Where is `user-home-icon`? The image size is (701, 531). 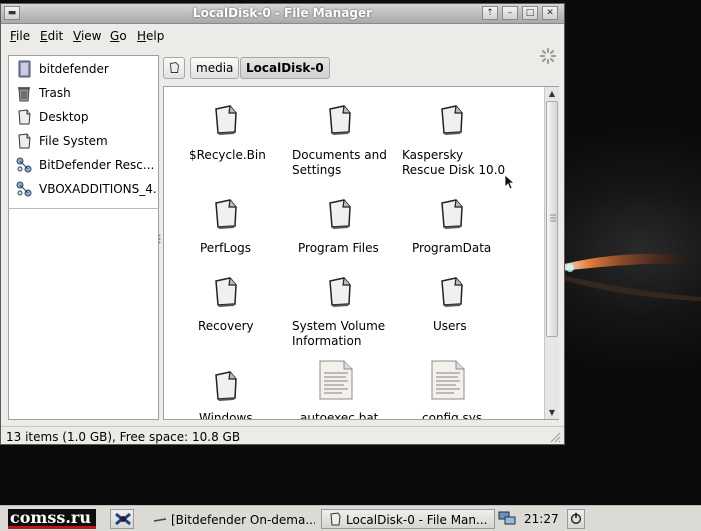
user-home-icon is located at coordinates (24, 69).